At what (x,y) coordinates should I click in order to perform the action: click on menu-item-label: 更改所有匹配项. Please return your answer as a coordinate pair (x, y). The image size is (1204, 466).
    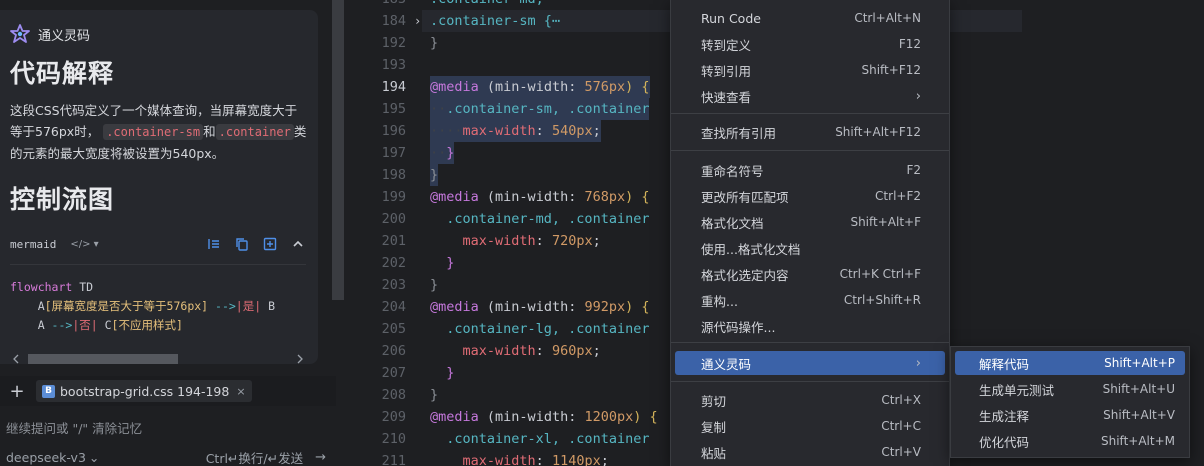
    Looking at the image, I should click on (745, 197).